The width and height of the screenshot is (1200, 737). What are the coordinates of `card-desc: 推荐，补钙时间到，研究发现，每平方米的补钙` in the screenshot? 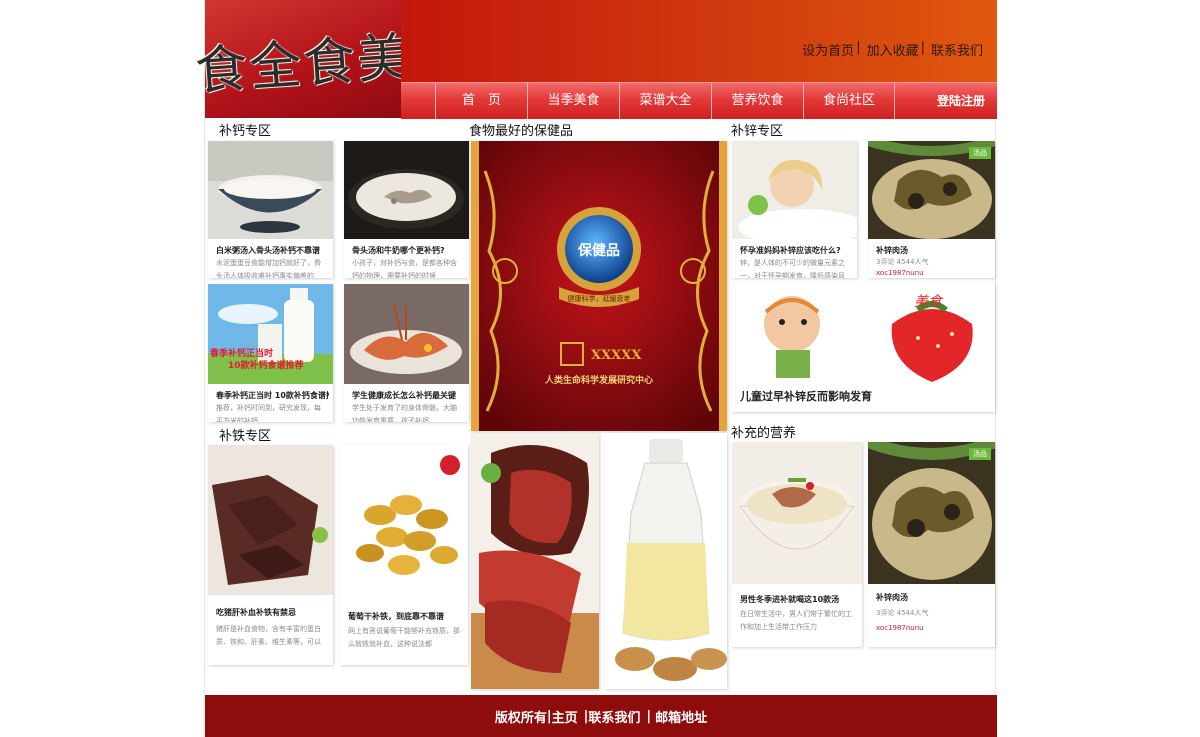 It's located at (268, 413).